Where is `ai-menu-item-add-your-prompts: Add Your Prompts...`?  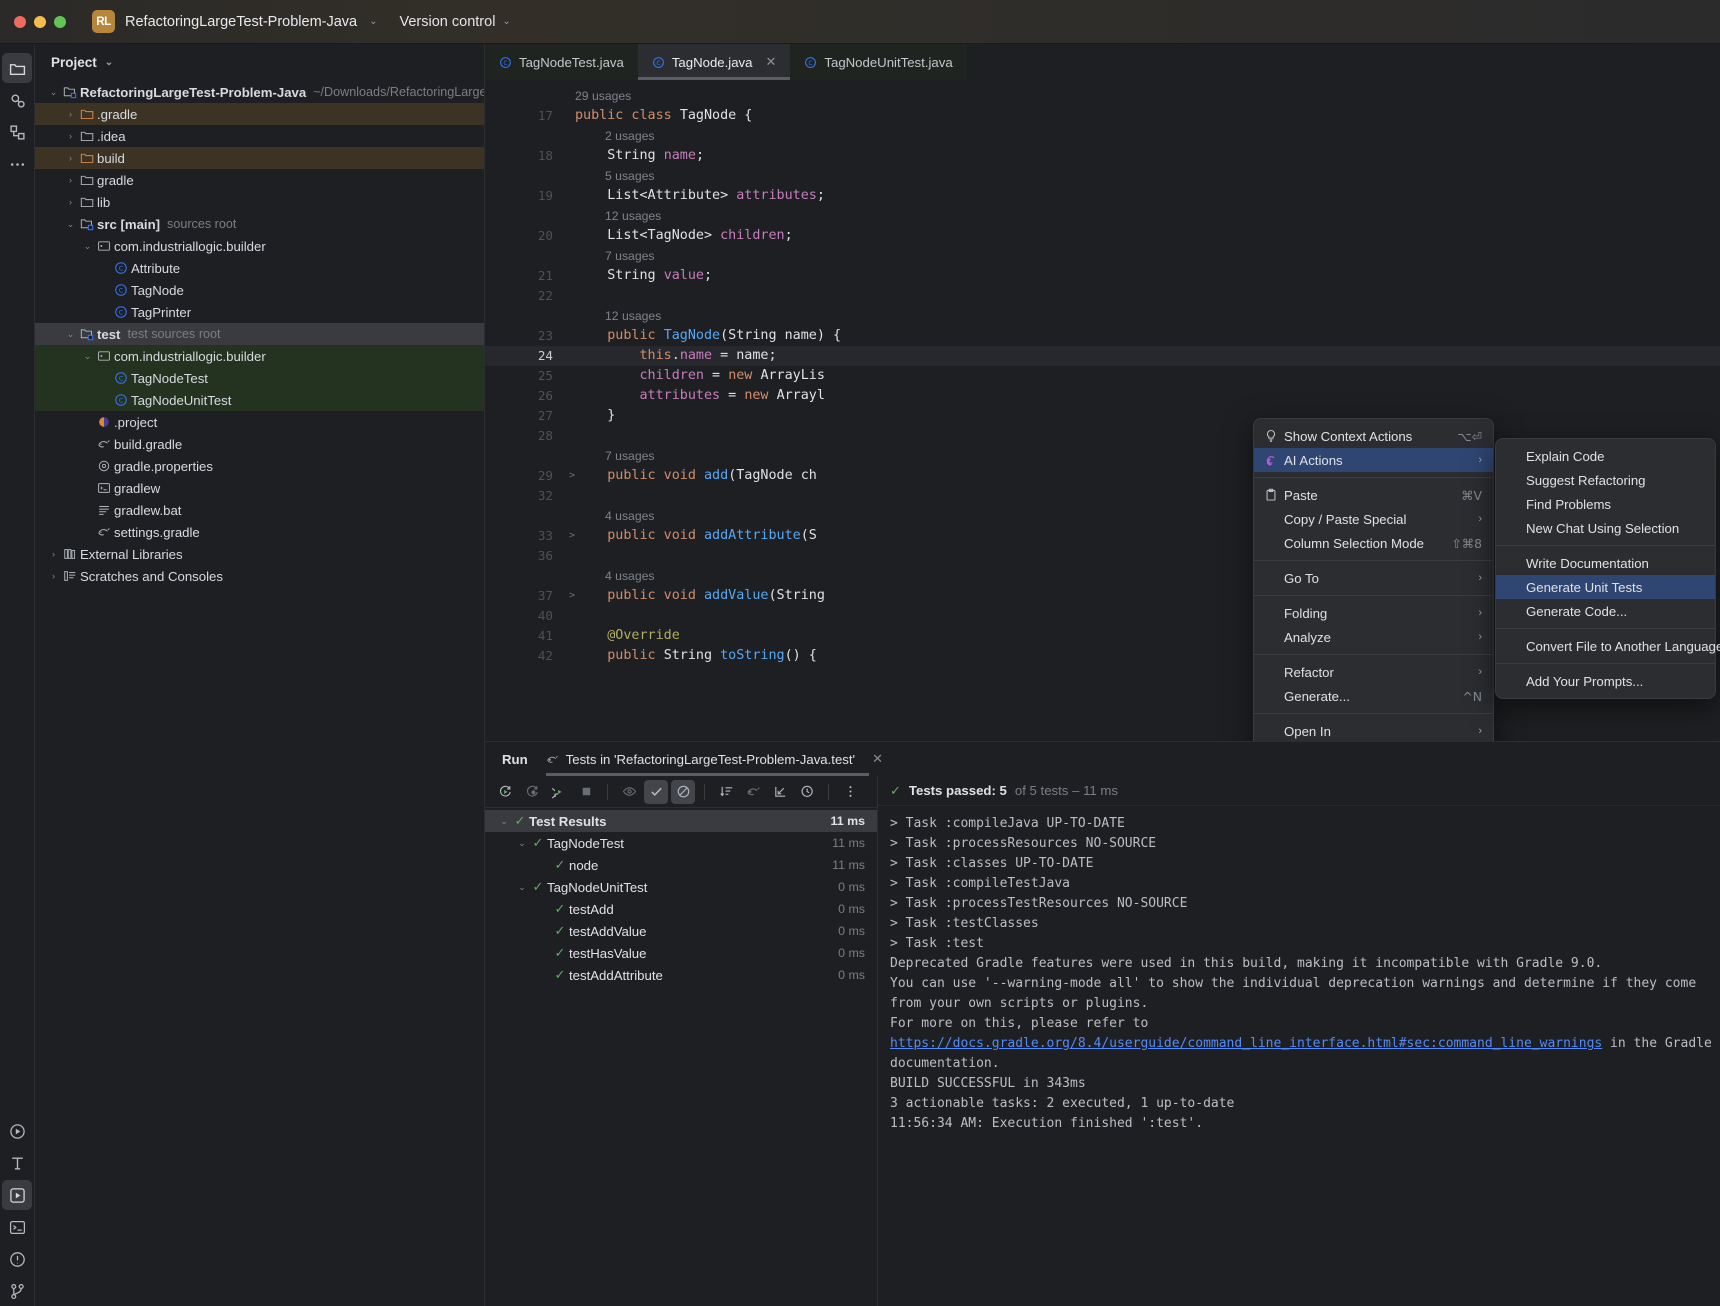
ai-menu-item-add-your-prompts: Add Your Prompts... is located at coordinates (1605, 681).